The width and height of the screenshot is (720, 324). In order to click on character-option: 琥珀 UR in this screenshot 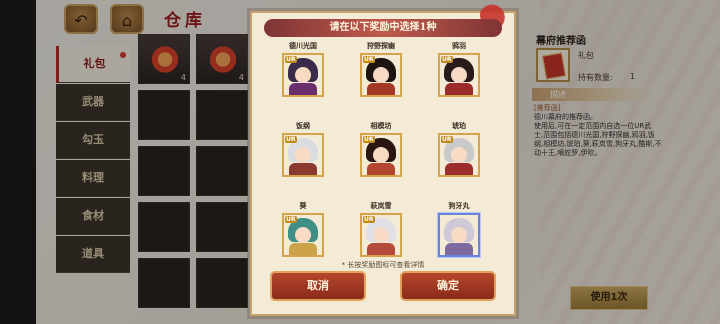, I will do `click(459, 161)`.